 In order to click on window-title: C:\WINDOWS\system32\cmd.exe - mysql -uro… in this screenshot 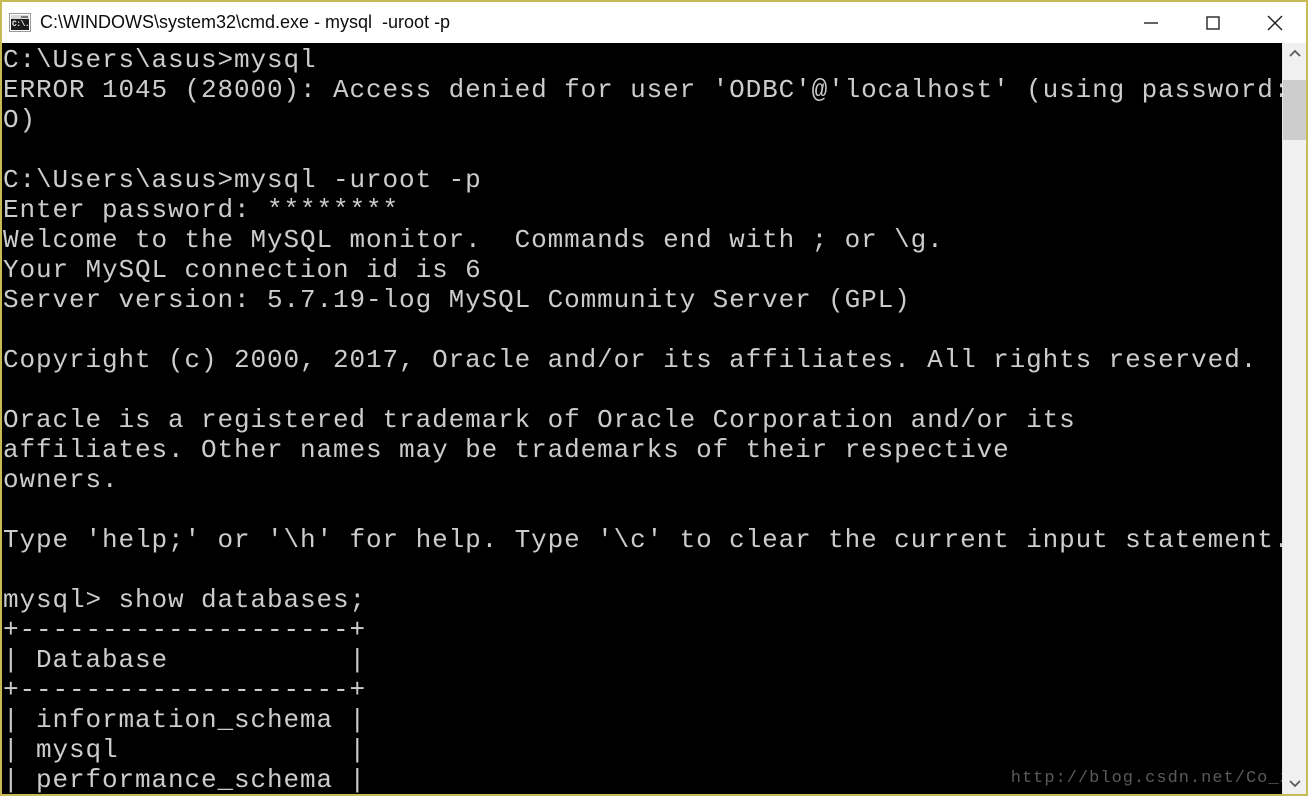, I will do `click(245, 22)`.